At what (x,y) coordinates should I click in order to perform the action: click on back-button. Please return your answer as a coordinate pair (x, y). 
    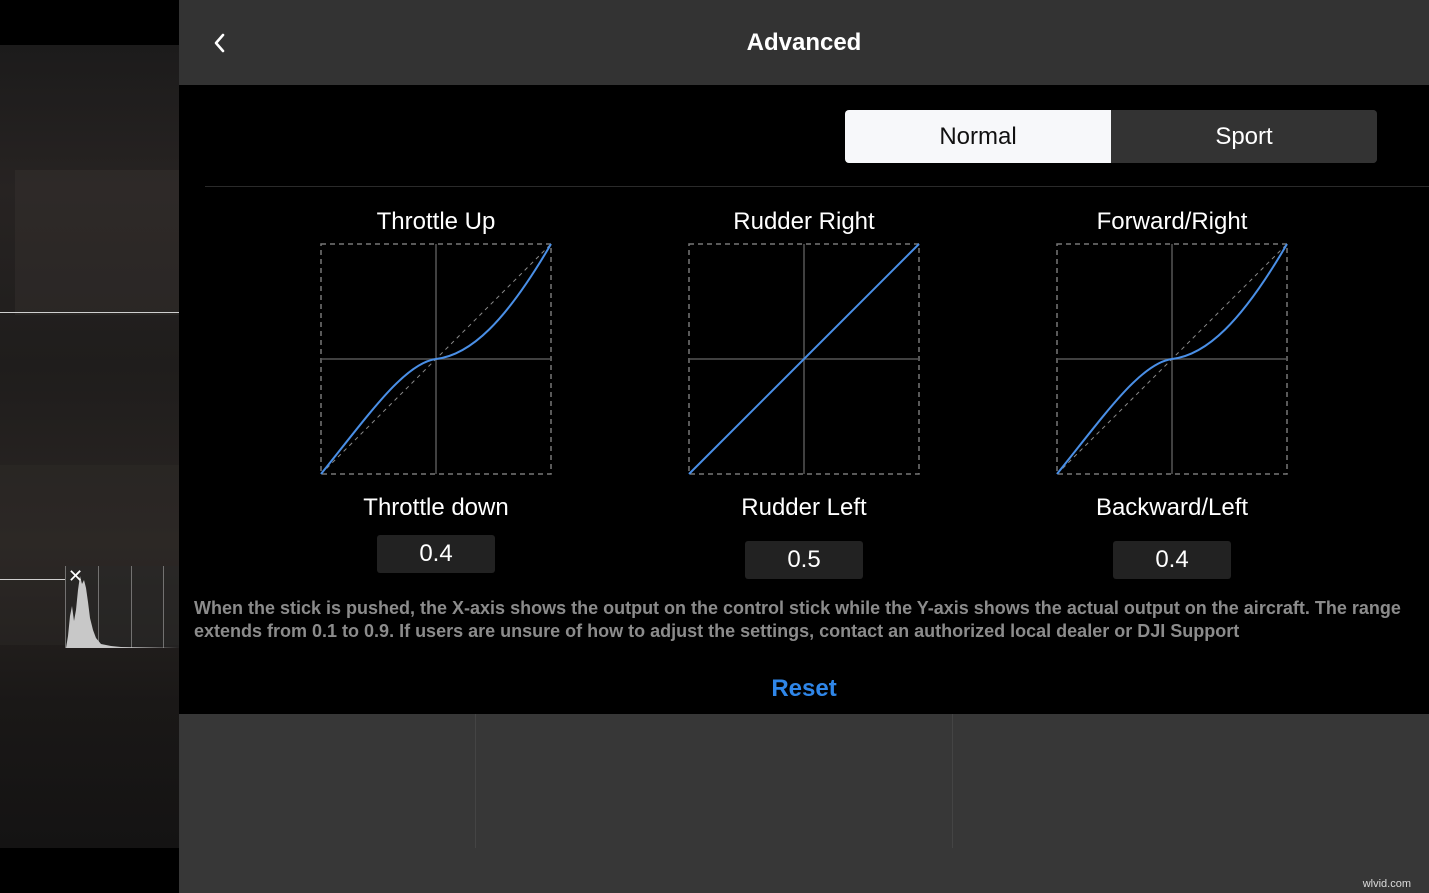
    Looking at the image, I should click on (220, 43).